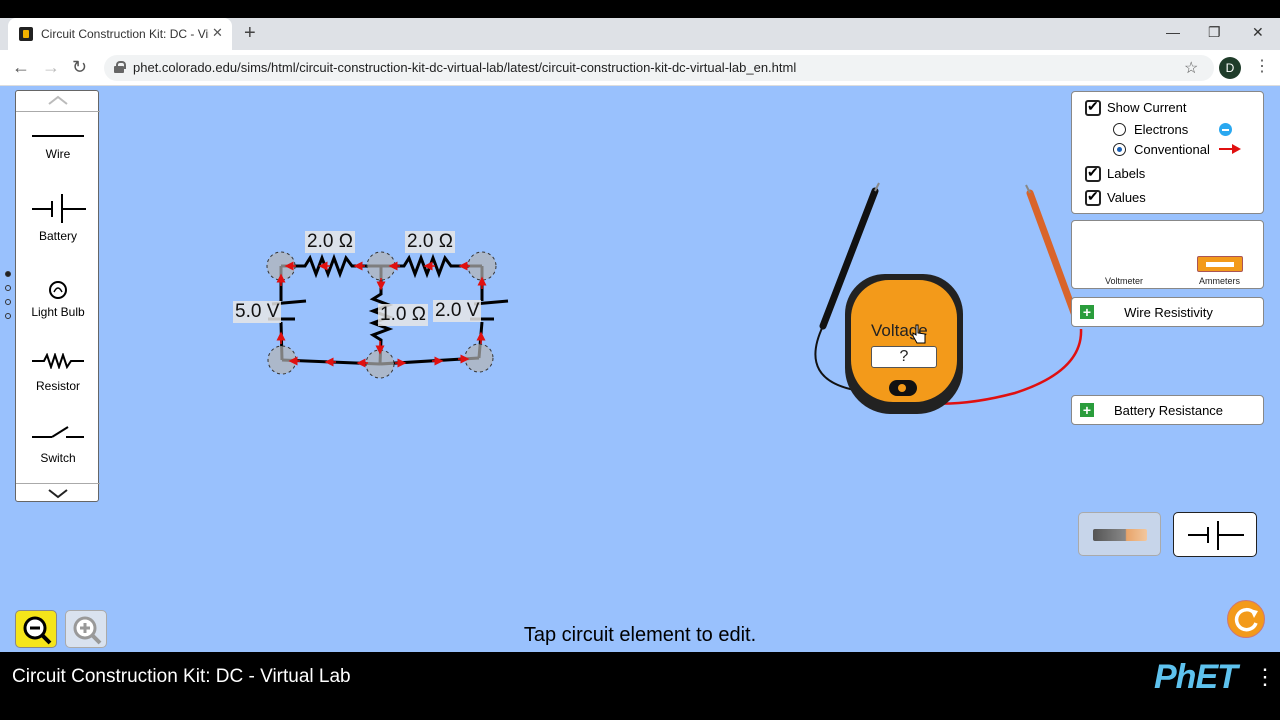 This screenshot has height=720, width=1280. I want to click on schematic-view-button, so click(1215, 534).